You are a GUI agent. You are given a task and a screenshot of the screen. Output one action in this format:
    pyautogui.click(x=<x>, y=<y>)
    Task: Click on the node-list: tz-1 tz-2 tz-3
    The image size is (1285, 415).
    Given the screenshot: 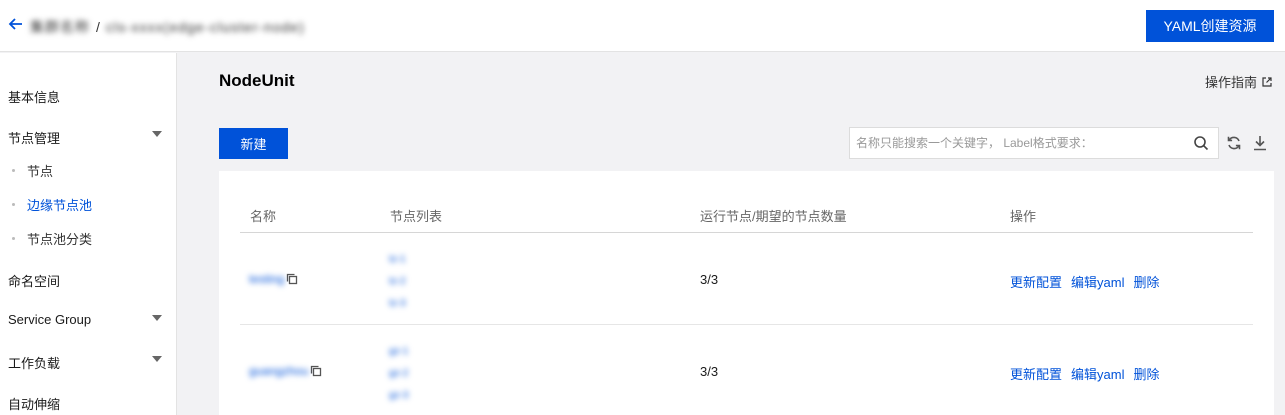 What is the action you would take?
    pyautogui.click(x=397, y=282)
    